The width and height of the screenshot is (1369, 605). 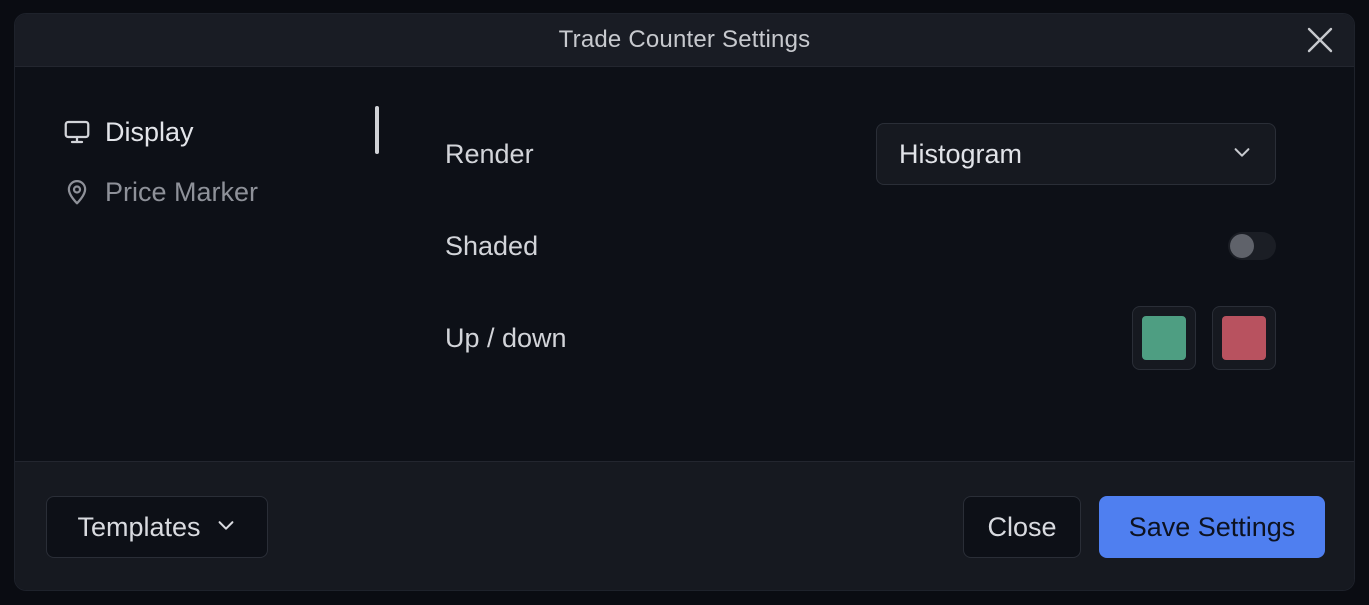 I want to click on render-select-value: Histogram, so click(x=961, y=153).